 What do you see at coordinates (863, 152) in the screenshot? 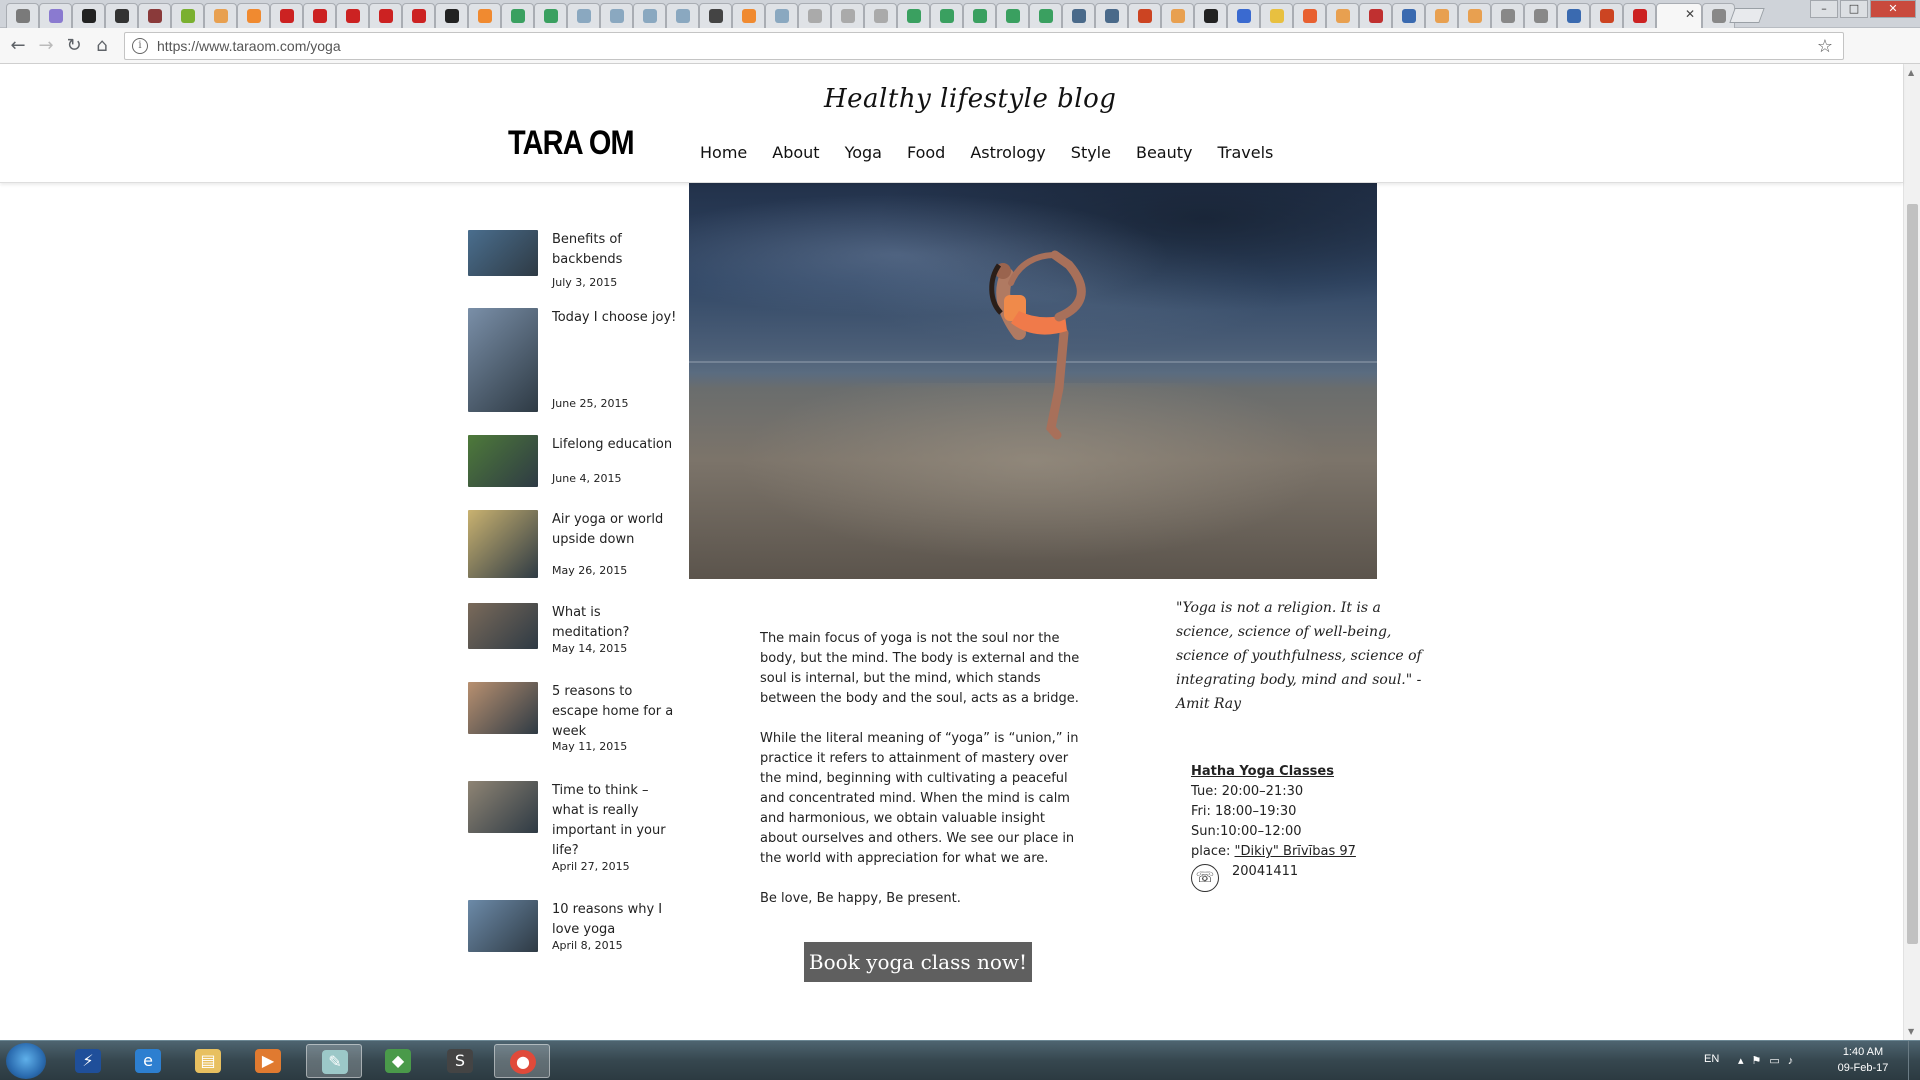
I see `nav-item-yoga: Yoga` at bounding box center [863, 152].